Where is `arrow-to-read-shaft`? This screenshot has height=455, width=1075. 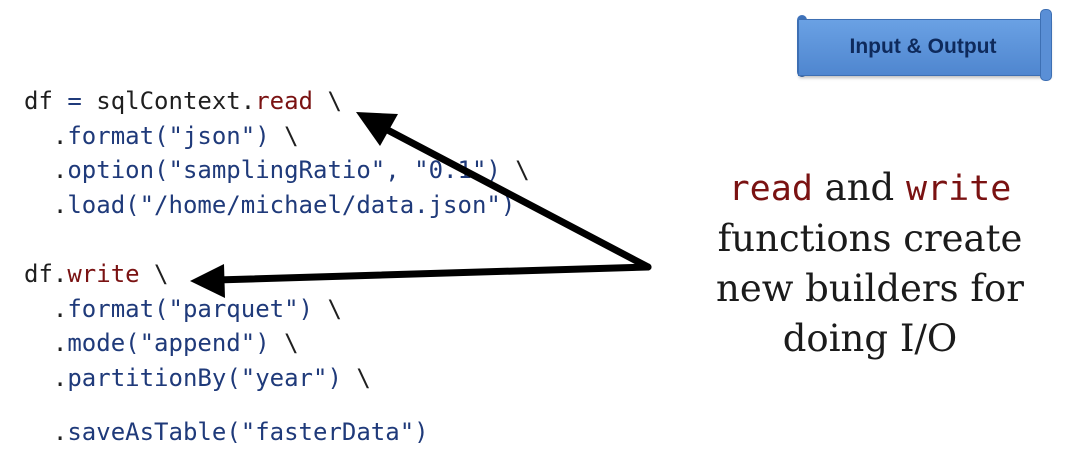
arrow-to-read-shaft is located at coordinates (514, 196).